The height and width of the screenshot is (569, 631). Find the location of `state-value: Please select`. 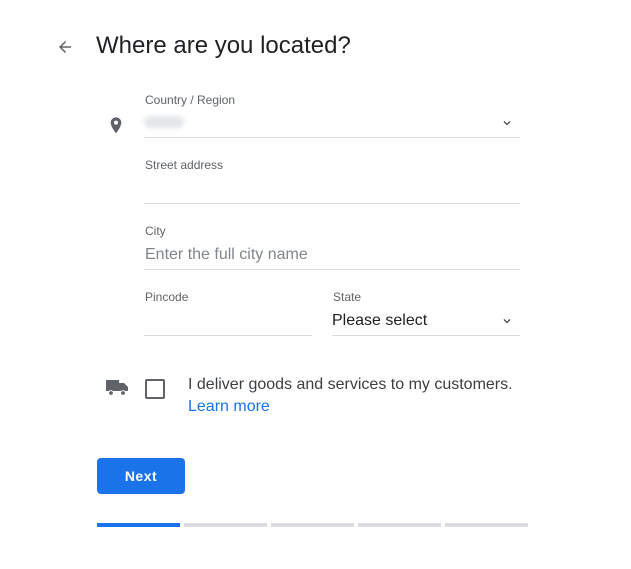

state-value: Please select is located at coordinates (380, 320).